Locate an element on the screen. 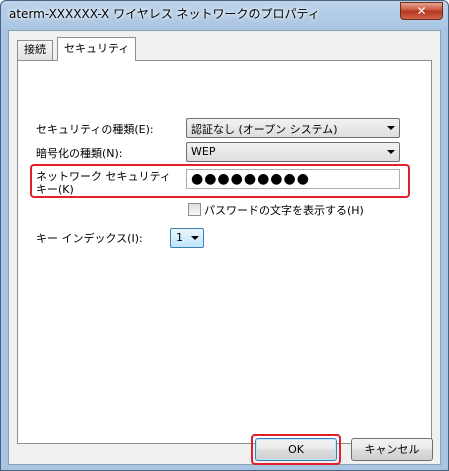  window-title: aterm-XXXXXX-X ワイヤレス ネットワークのプロパティ is located at coordinates (164, 14).